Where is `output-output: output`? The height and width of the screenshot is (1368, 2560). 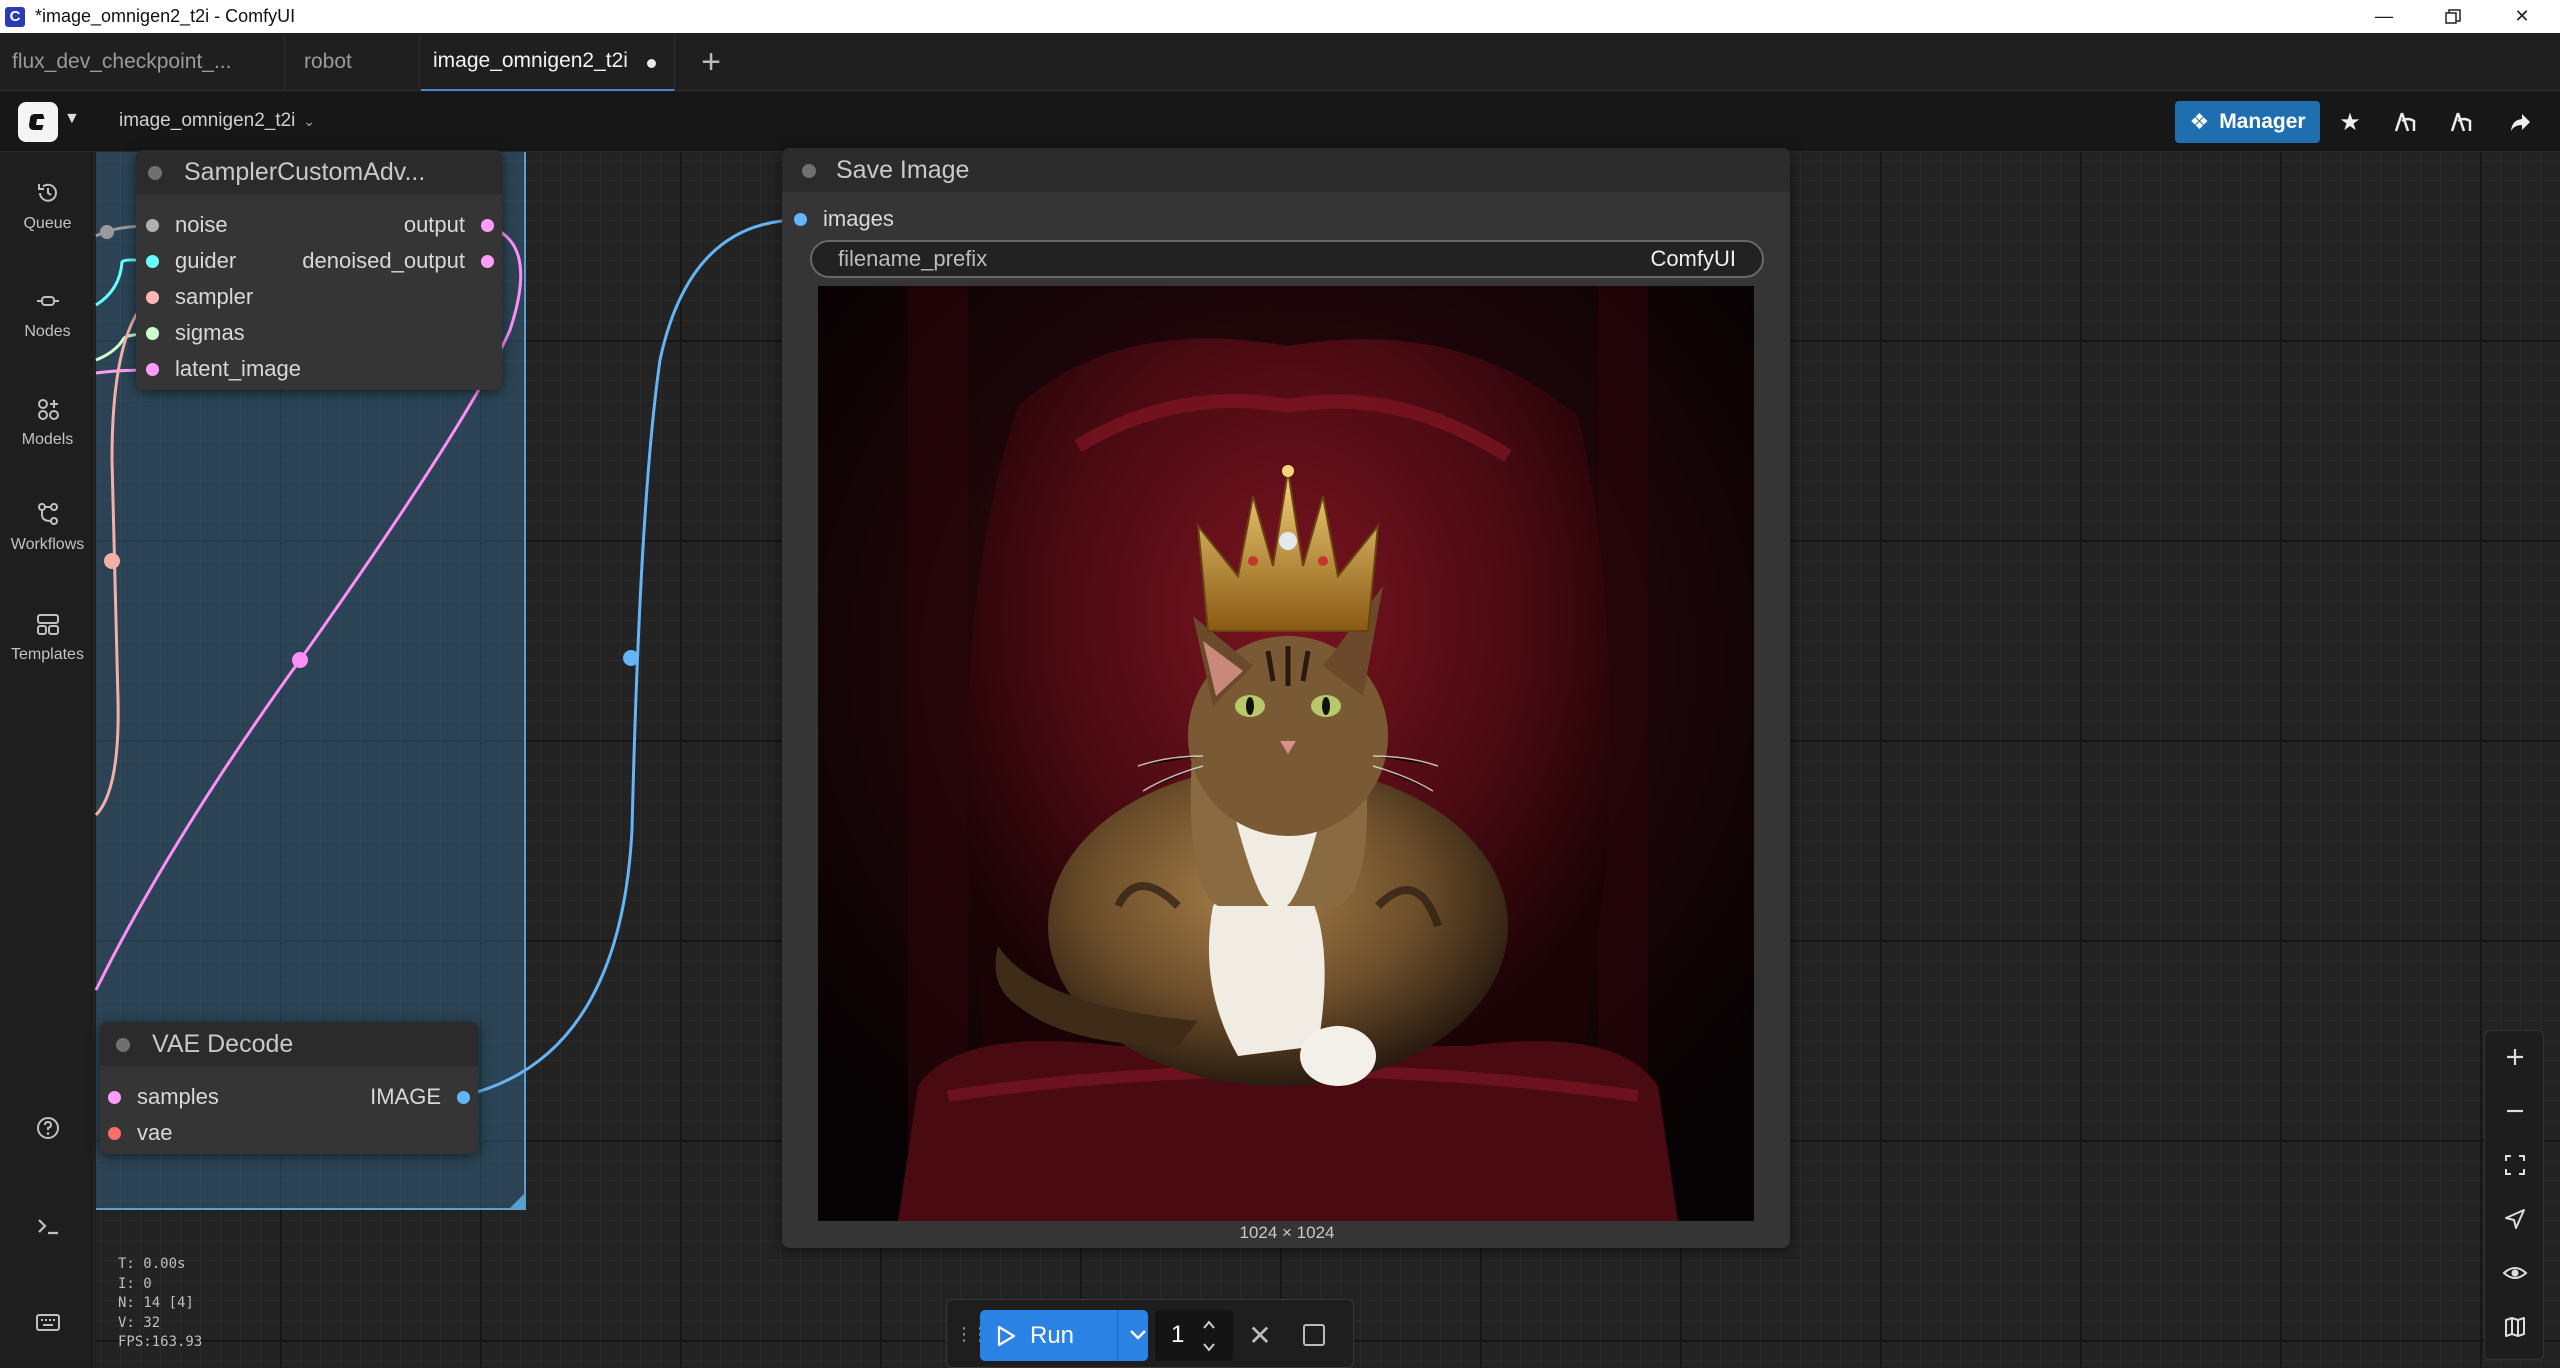
output-output: output is located at coordinates (449, 225).